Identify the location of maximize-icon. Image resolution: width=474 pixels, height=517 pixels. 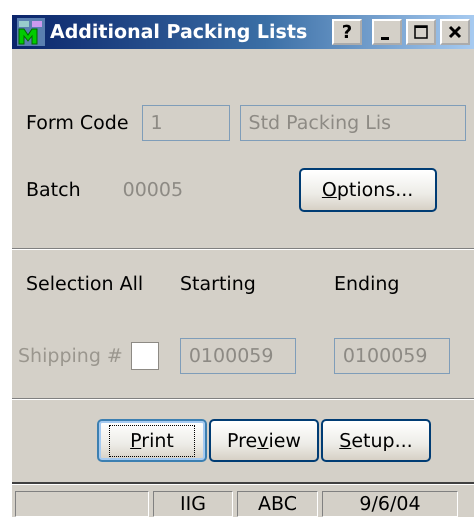
(421, 32).